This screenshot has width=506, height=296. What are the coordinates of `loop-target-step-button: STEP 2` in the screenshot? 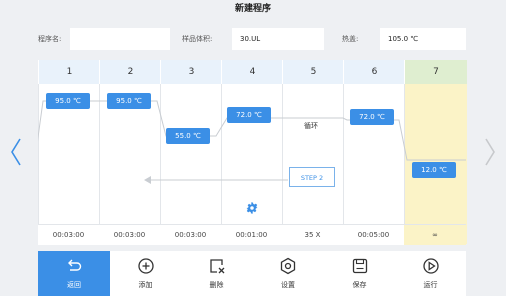 It's located at (312, 177).